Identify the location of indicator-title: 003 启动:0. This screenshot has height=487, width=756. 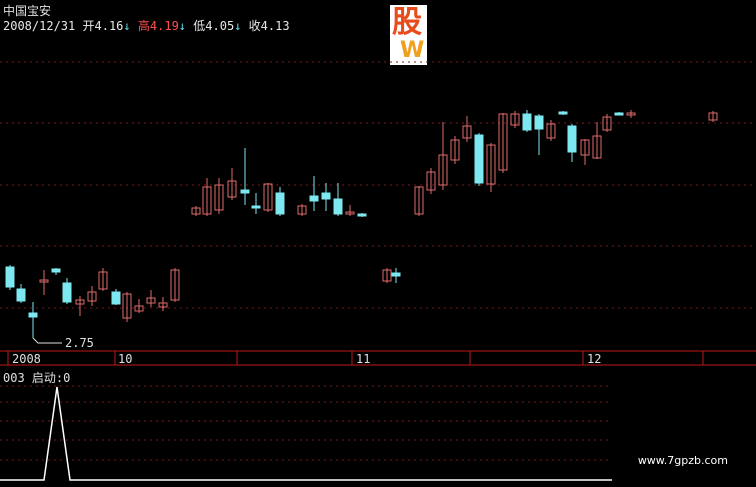
(37, 378).